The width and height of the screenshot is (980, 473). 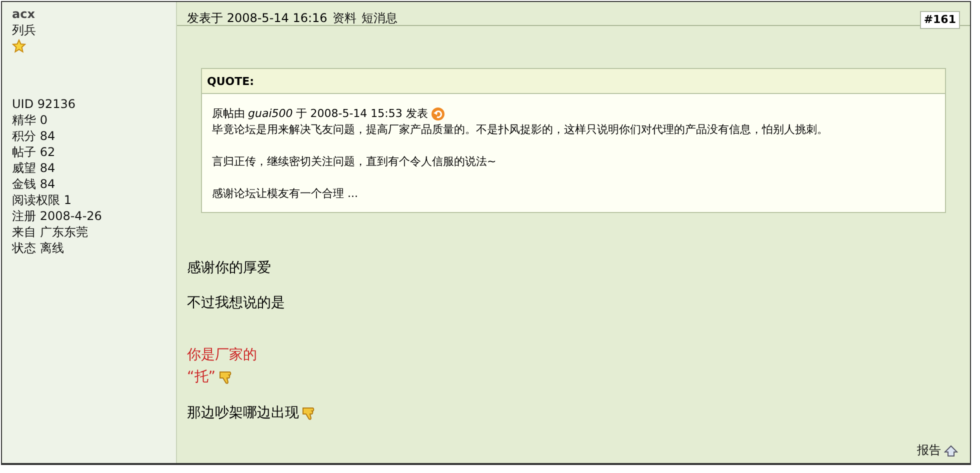 I want to click on user-stat: 积分 84, so click(x=34, y=136).